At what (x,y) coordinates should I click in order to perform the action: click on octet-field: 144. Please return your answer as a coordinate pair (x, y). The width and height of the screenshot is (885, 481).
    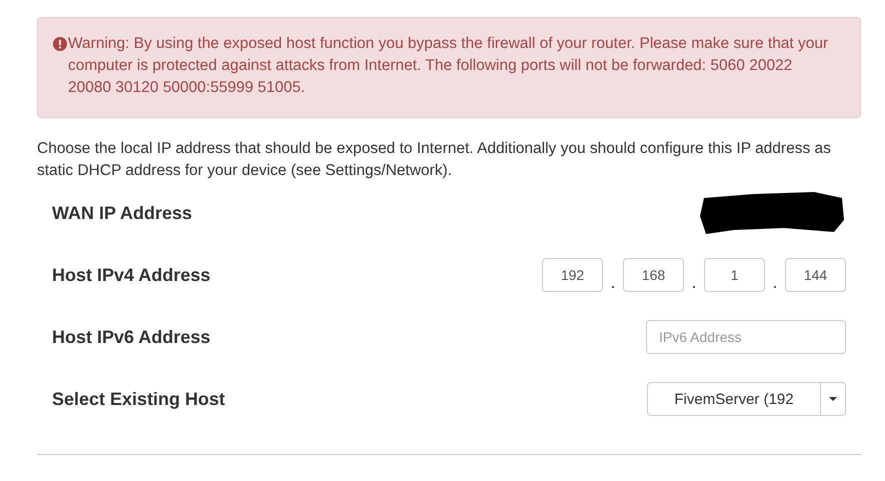
    Looking at the image, I should click on (815, 275).